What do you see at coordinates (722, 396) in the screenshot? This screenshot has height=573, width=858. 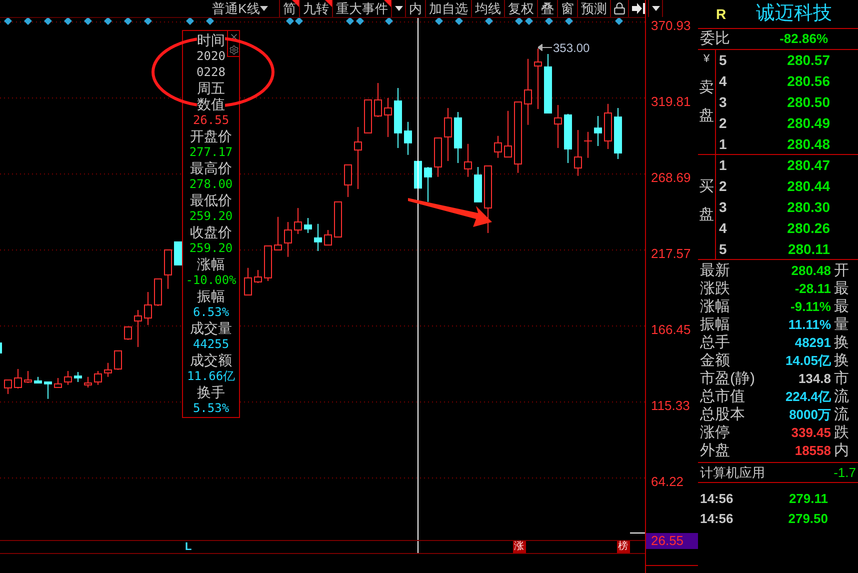 I see `stat-label: 总市值` at bounding box center [722, 396].